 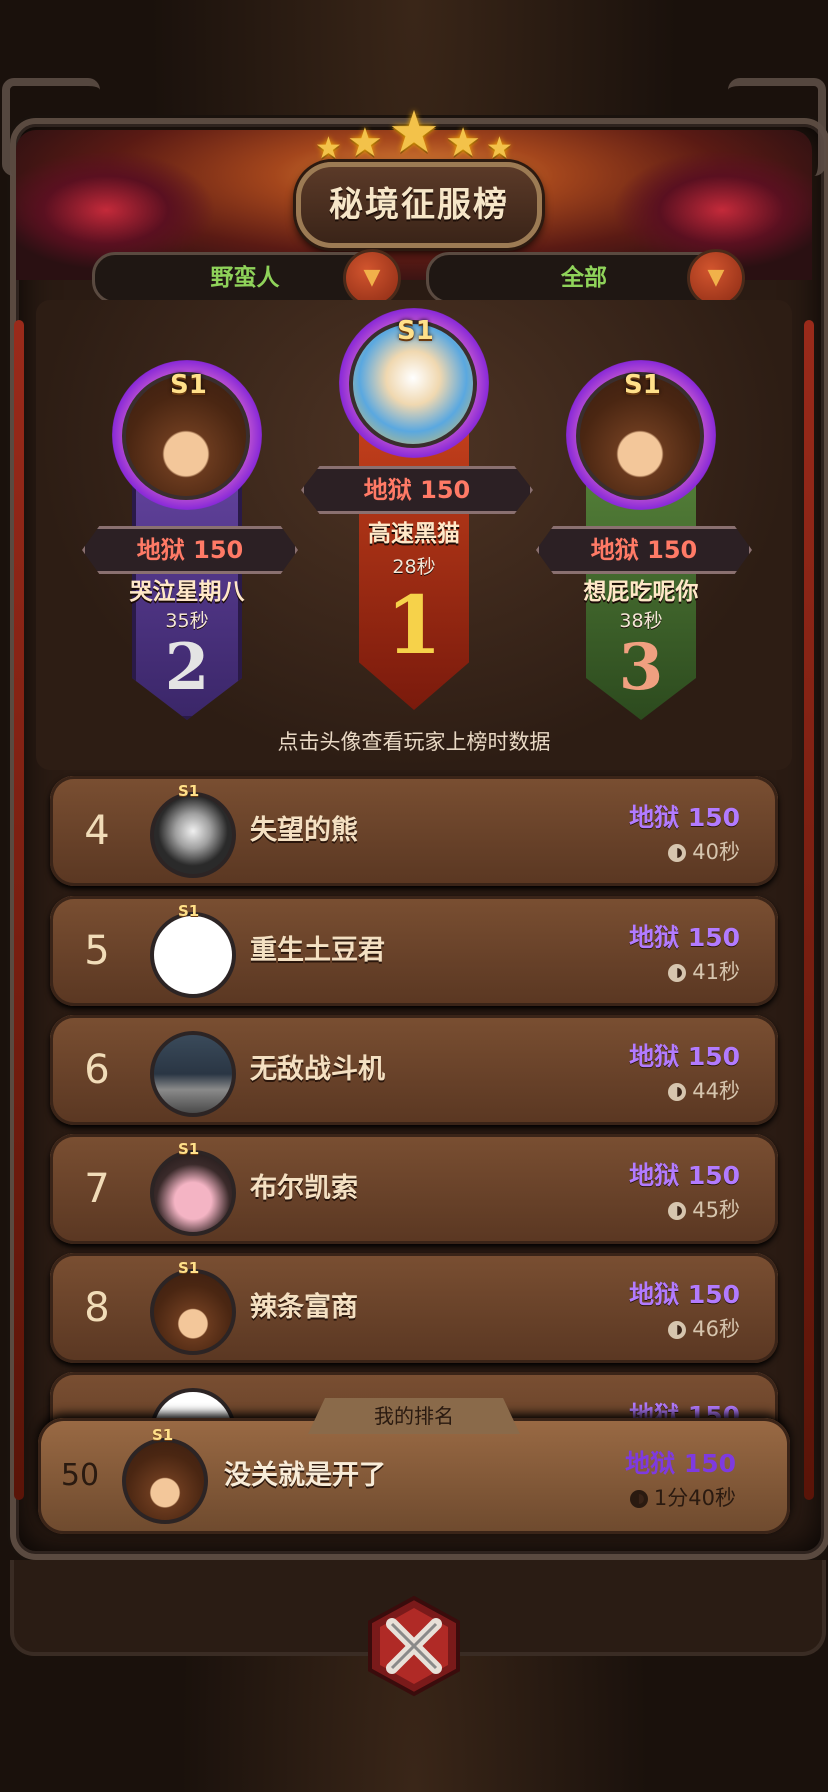 I want to click on player-name: 无敌战斗机, so click(x=317, y=1069).